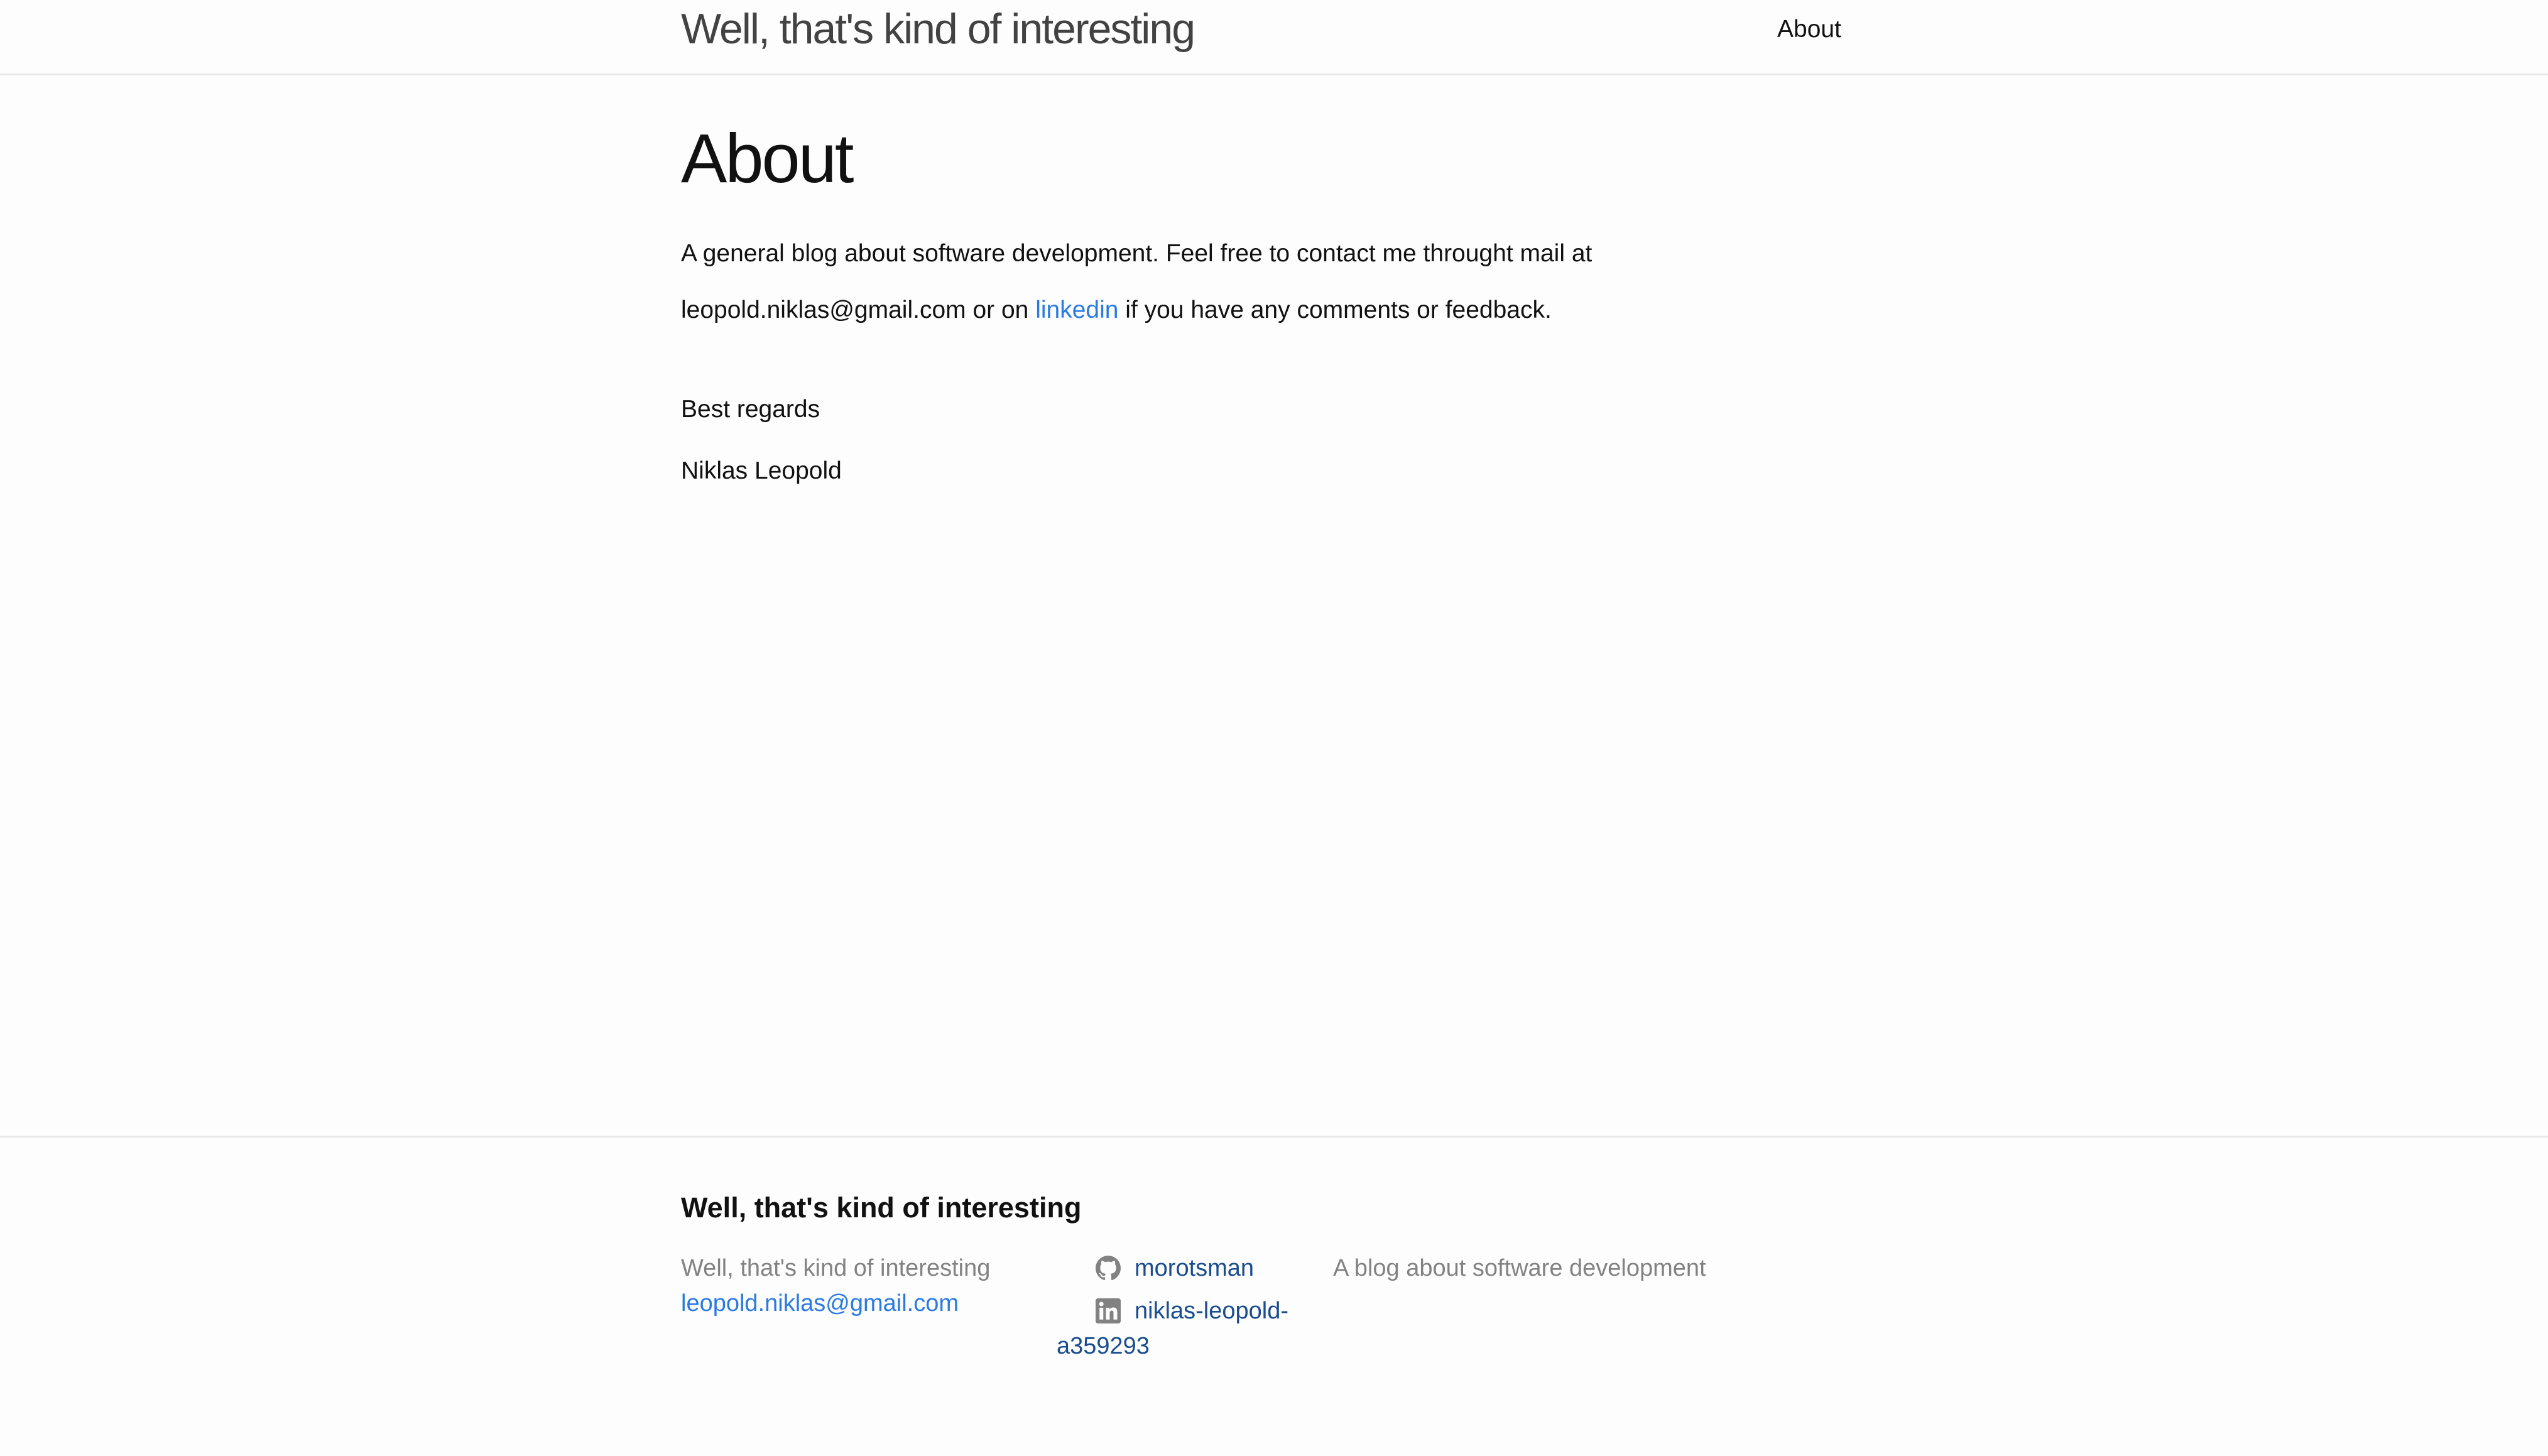  I want to click on page-title: About, so click(767, 158).